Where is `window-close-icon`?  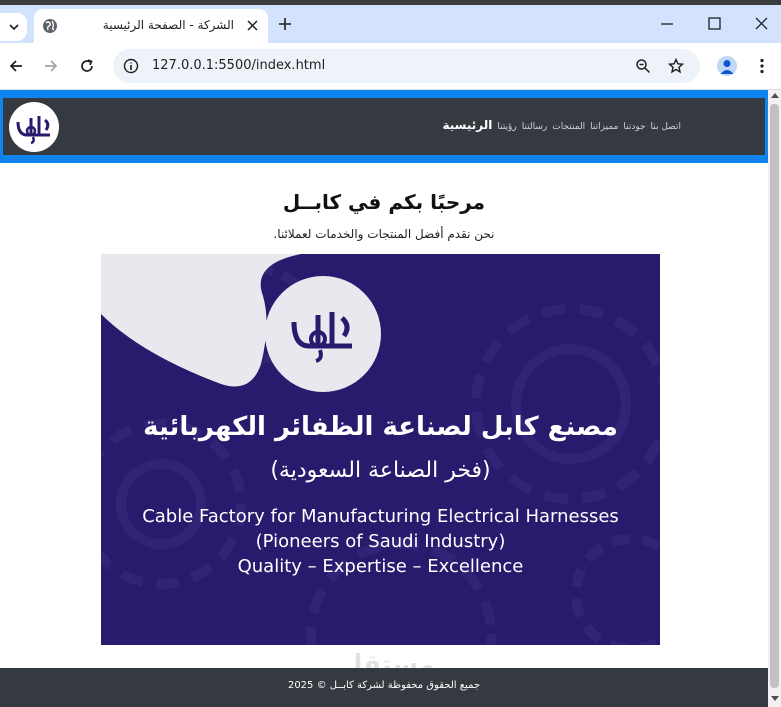
window-close-icon is located at coordinates (761, 23).